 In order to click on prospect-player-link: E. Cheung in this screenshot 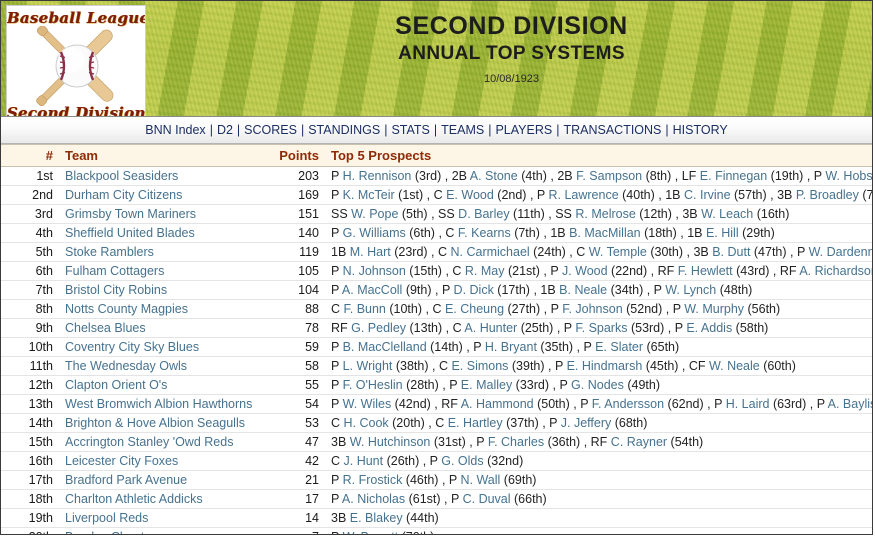, I will do `click(474, 309)`.